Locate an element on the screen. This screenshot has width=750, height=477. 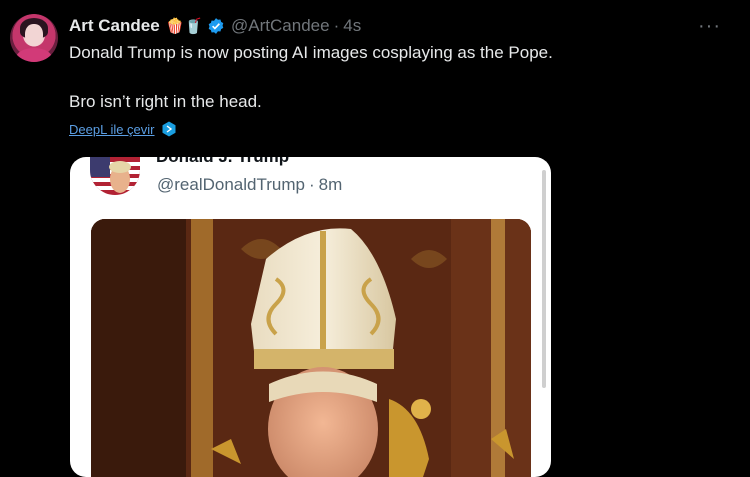
more-options-icon: ··· is located at coordinates (709, 26).